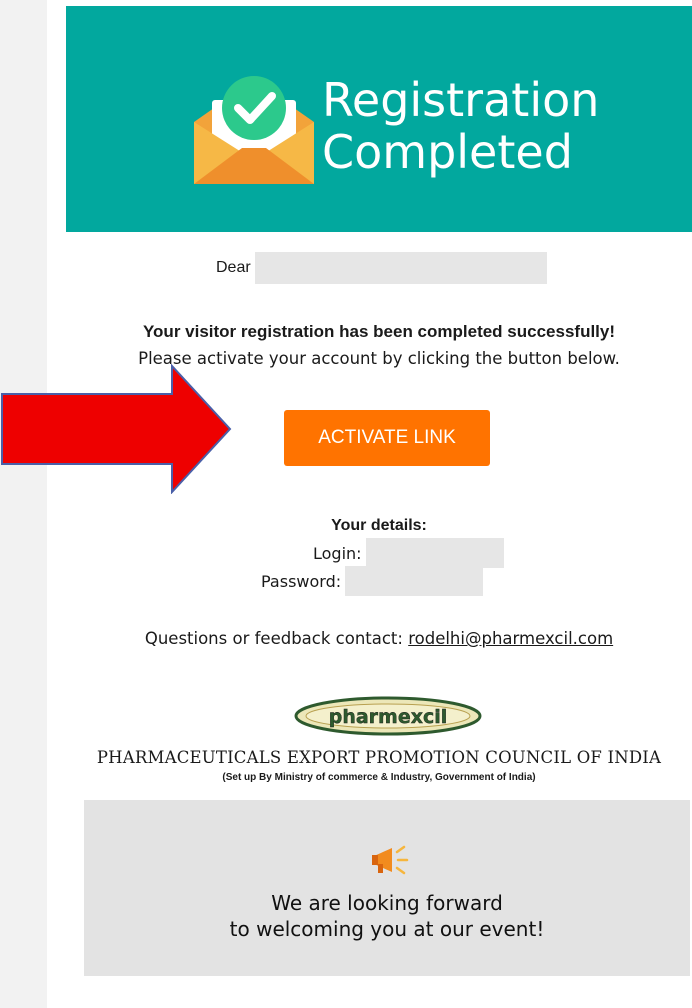  I want to click on greeting-label: Dear, so click(233, 267).